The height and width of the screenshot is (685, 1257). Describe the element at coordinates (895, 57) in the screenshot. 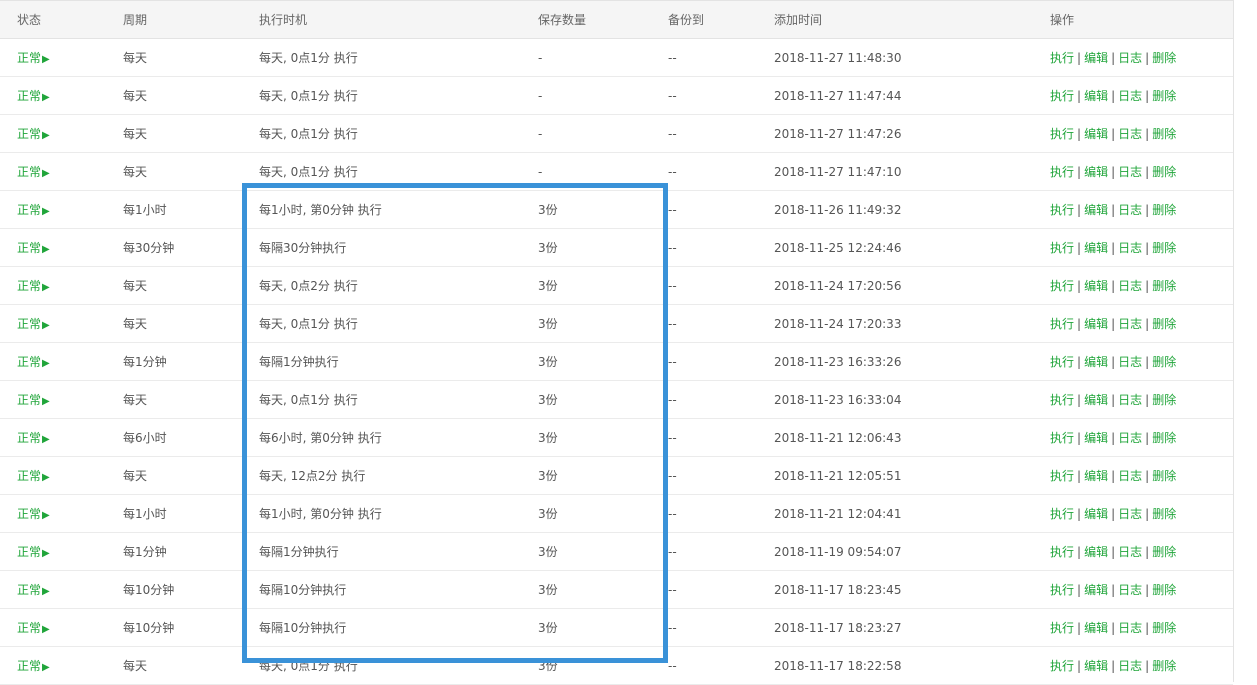

I see `add-time-cell: 2018-11-27 11:48:30` at that location.